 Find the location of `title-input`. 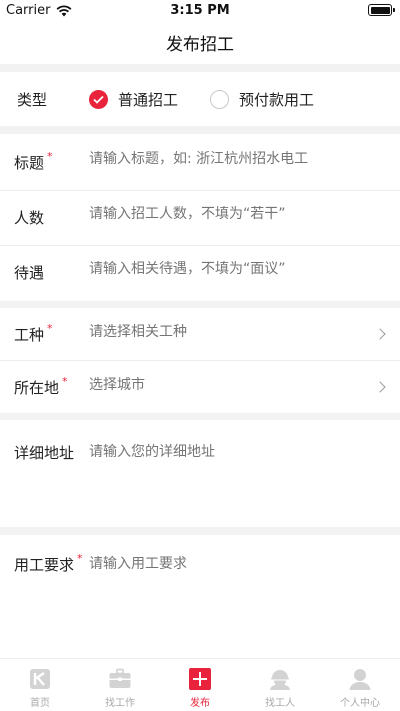

title-input is located at coordinates (229, 159).